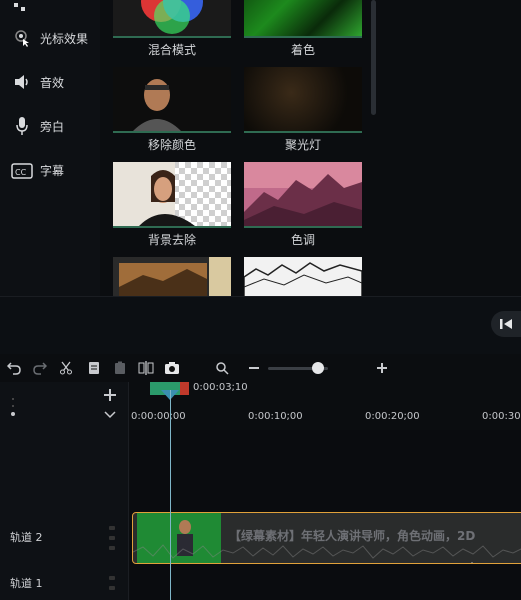  What do you see at coordinates (171, 145) in the screenshot?
I see `effect-label: 移除颜色` at bounding box center [171, 145].